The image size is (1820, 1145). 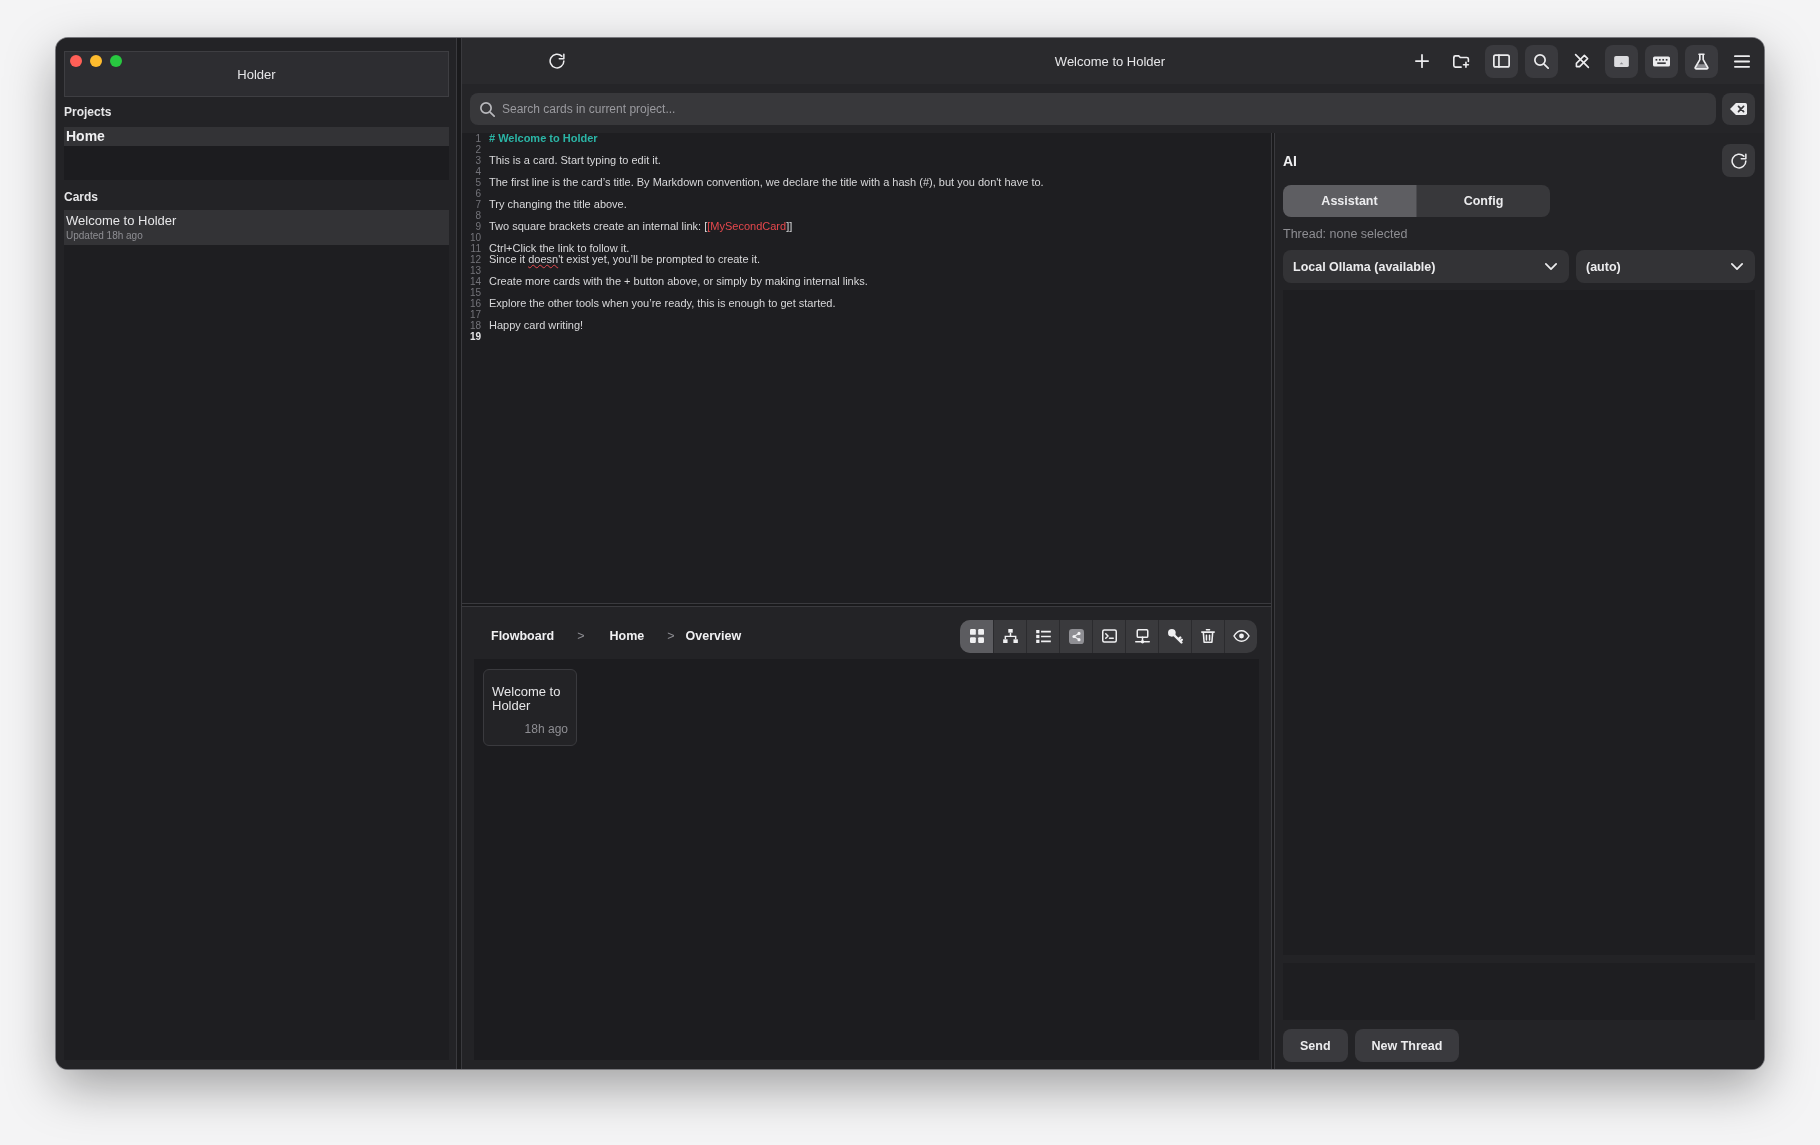 I want to click on internal-link: [MySecondCard, so click(x=747, y=226).